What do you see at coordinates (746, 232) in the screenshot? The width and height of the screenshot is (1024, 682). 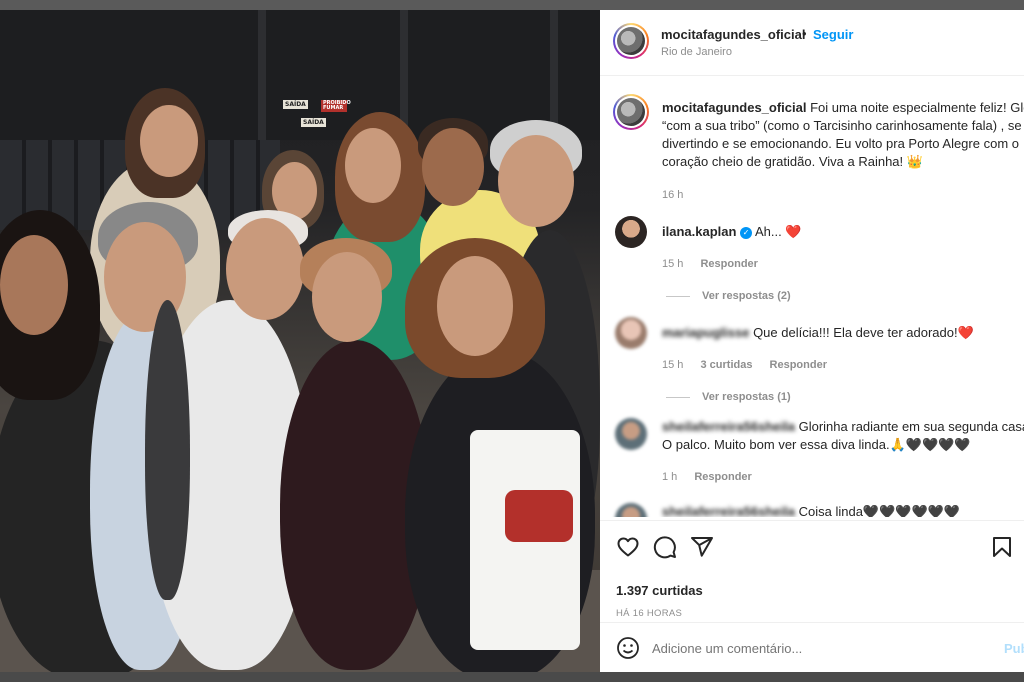 I see `verified-badge-icon: ✓` at bounding box center [746, 232].